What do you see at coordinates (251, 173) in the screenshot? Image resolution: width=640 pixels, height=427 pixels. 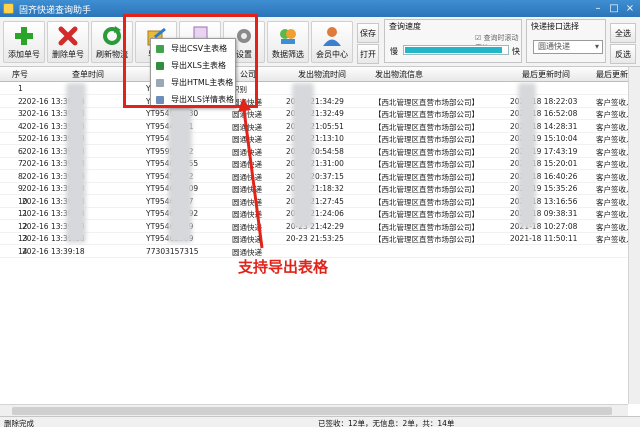 I see `annotation-arrow` at bounding box center [251, 173].